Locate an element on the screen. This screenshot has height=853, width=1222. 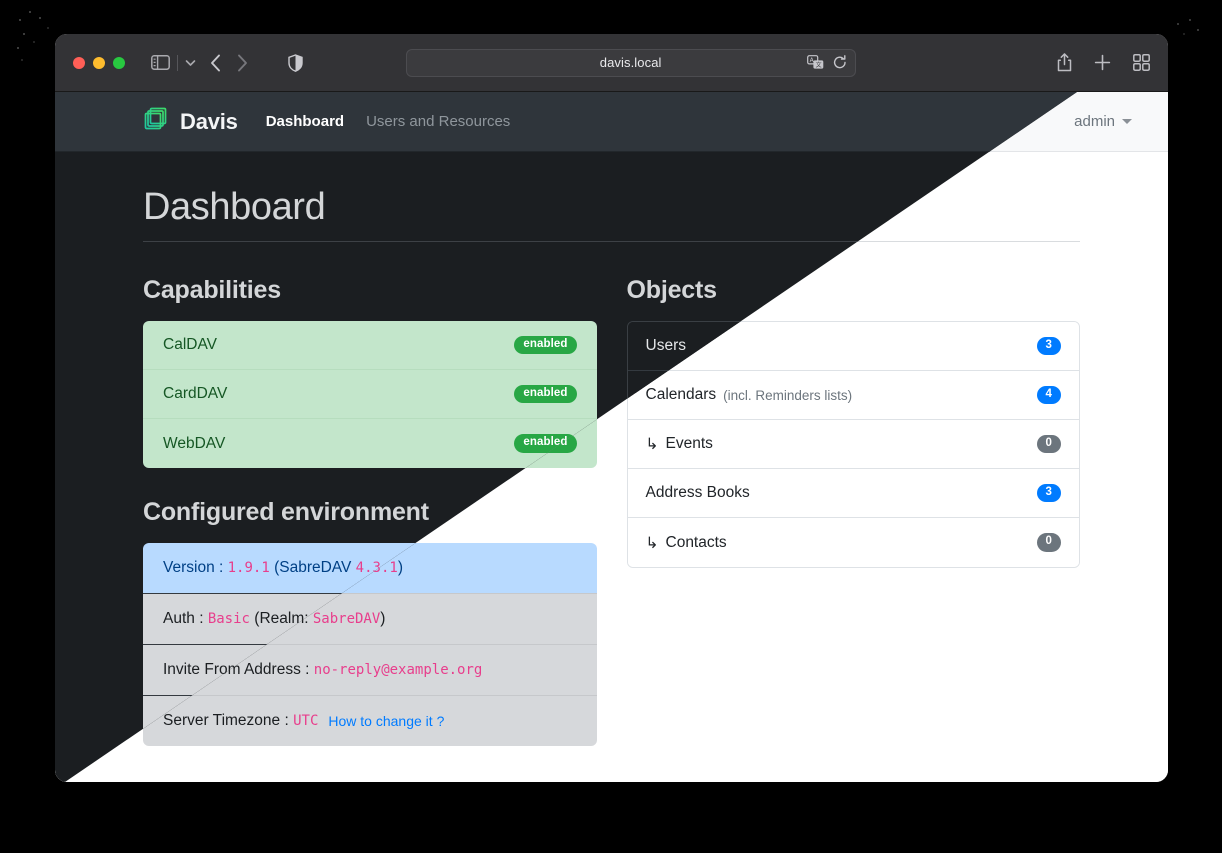
minimize-window-button is located at coordinates (99, 62).